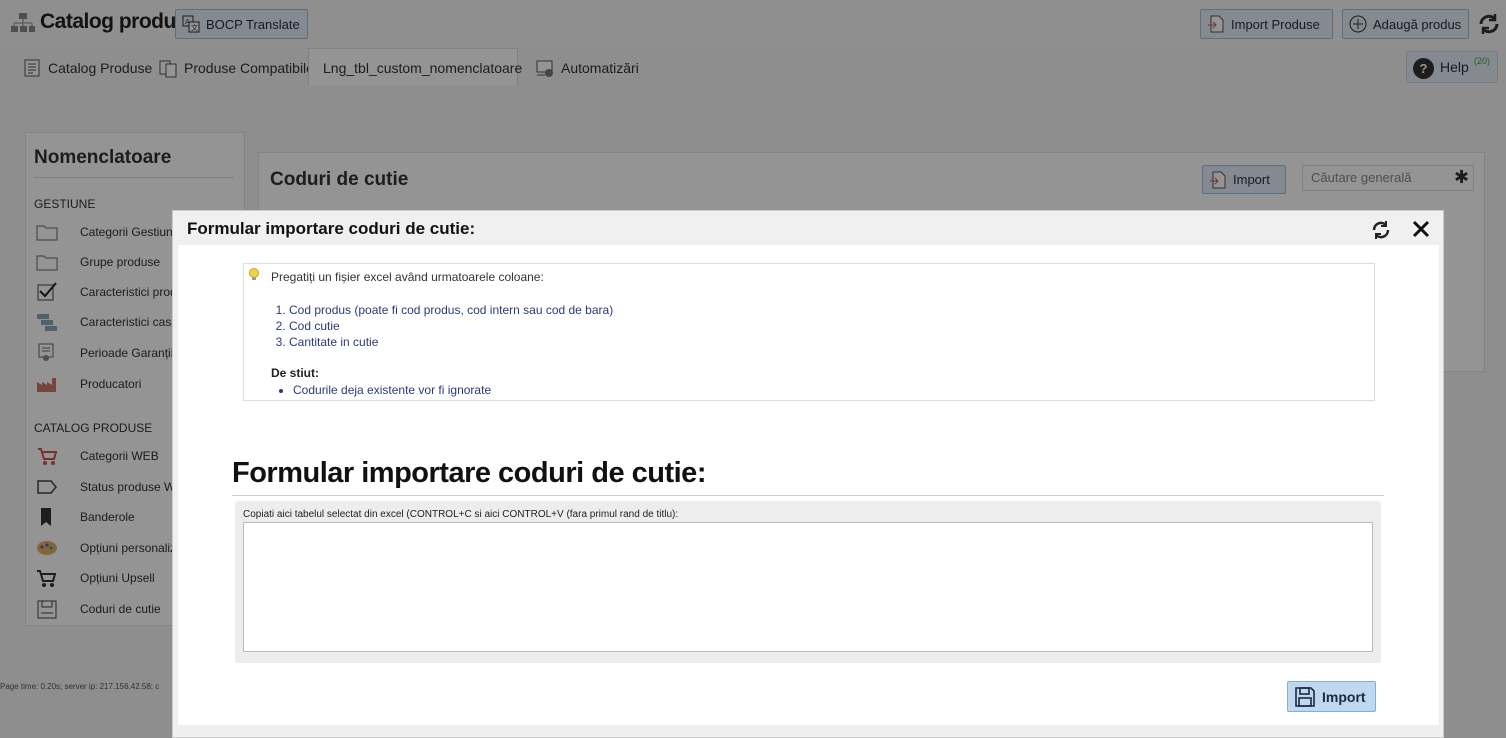 The image size is (1506, 738). Describe the element at coordinates (808, 495) in the screenshot. I see `form-divider` at that location.